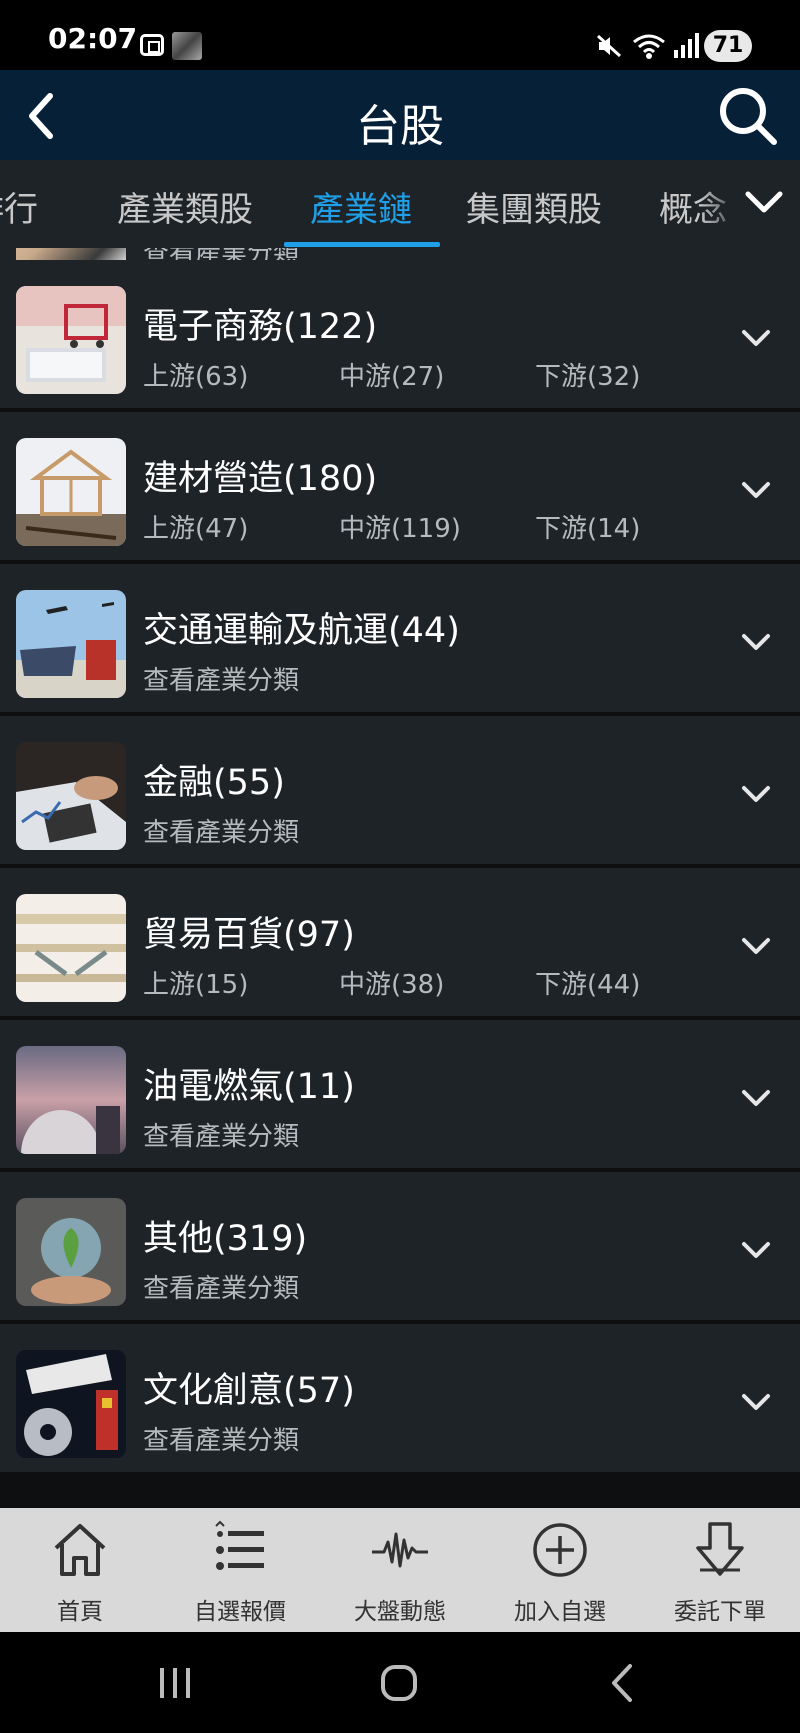 This screenshot has height=1733, width=800. Describe the element at coordinates (93, 38) in the screenshot. I see `status-time: 02:07` at that location.